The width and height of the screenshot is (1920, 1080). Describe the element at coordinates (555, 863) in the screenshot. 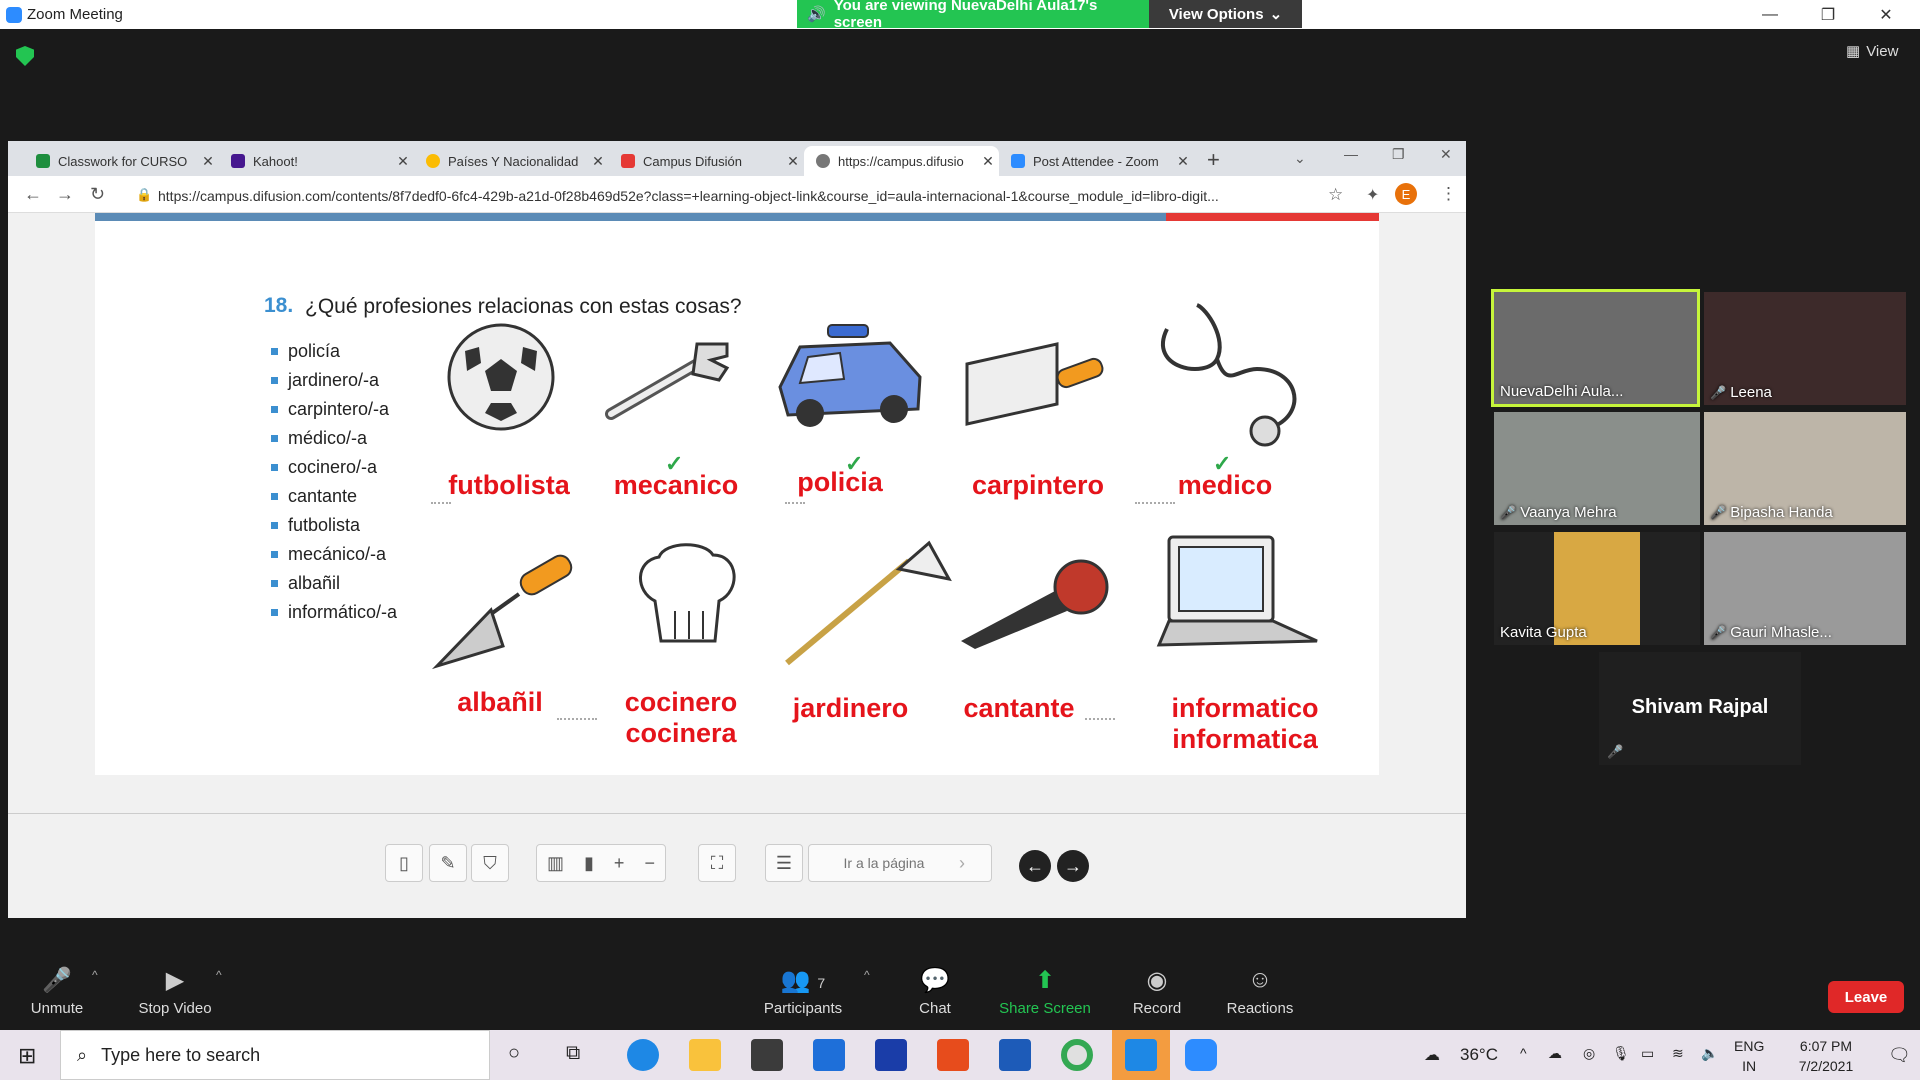

I see `double-page-icon: ▥` at that location.